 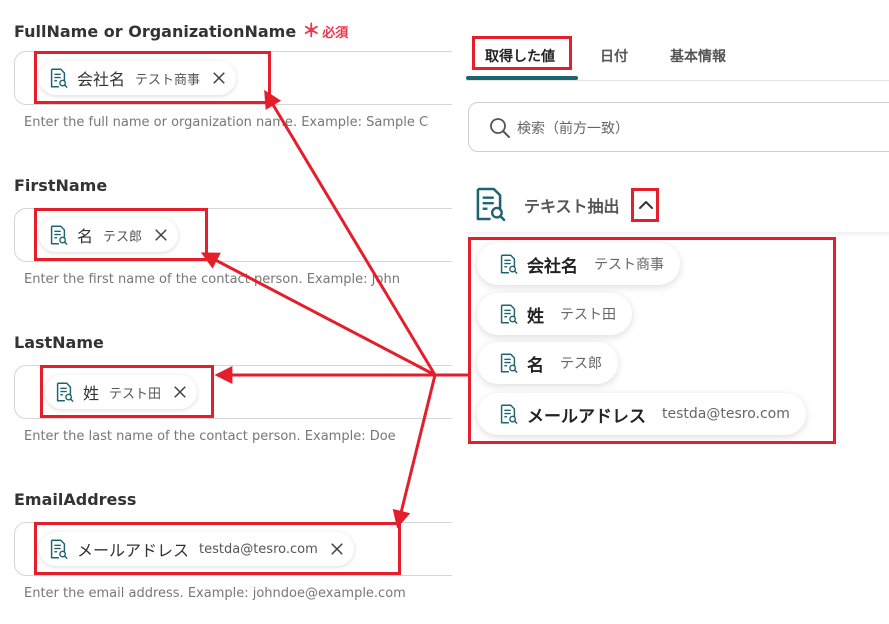 I want to click on tab-date: 日付, so click(x=614, y=56).